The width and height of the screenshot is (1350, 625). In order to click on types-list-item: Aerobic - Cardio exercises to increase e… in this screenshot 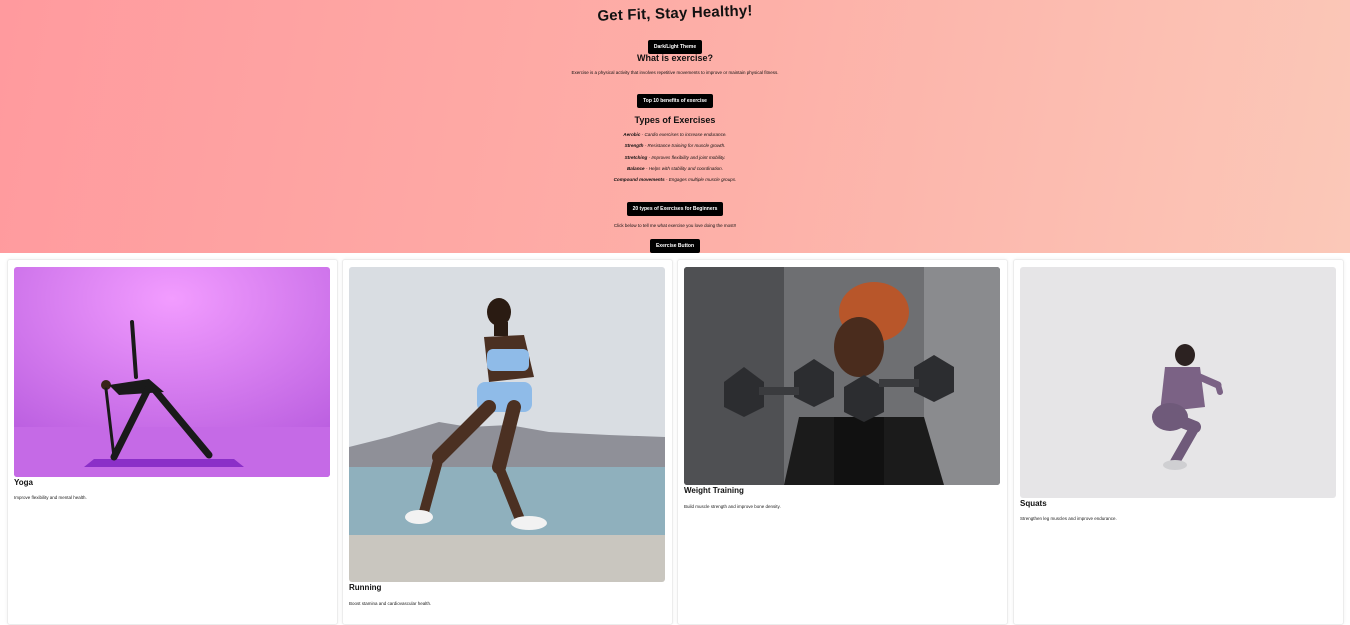, I will do `click(675, 134)`.